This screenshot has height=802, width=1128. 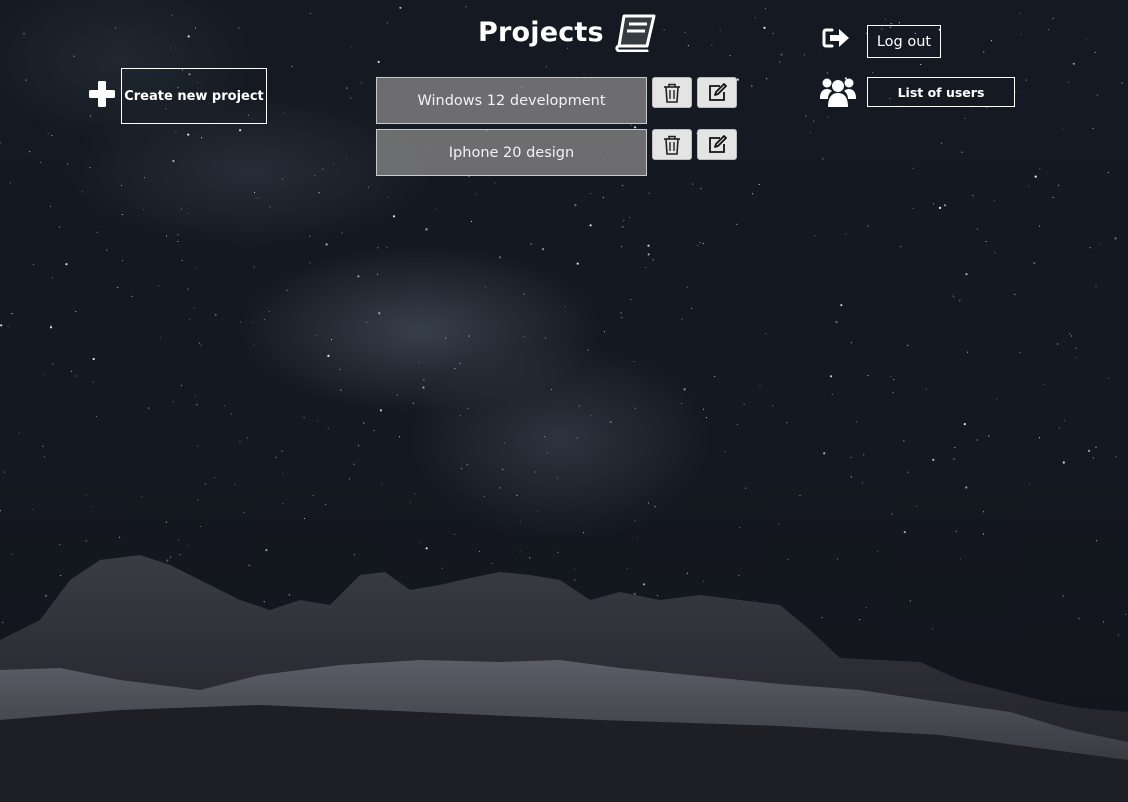 I want to click on plus-icon, so click(x=102, y=94).